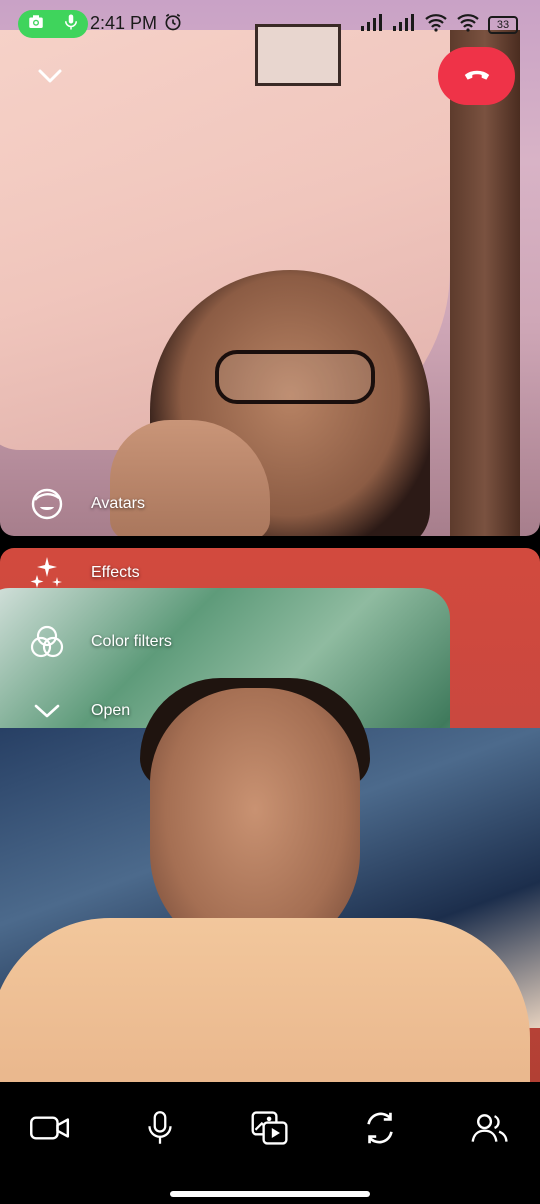 Image resolution: width=540 pixels, height=1204 pixels. Describe the element at coordinates (86, 504) in the screenshot. I see `avatars-button: Avatars` at that location.